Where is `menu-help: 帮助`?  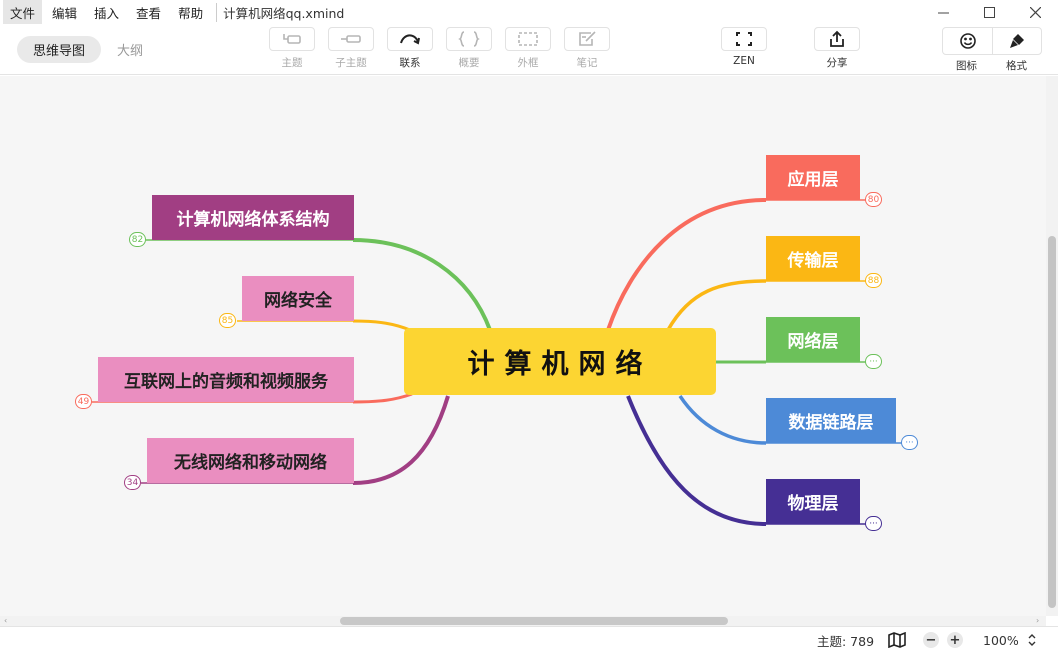
menu-help: 帮助 is located at coordinates (190, 12).